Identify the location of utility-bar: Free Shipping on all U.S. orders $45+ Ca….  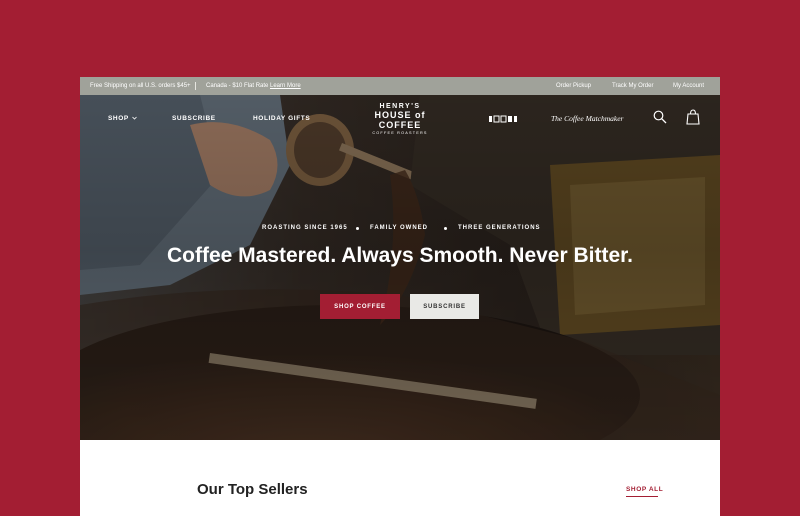
(400, 86).